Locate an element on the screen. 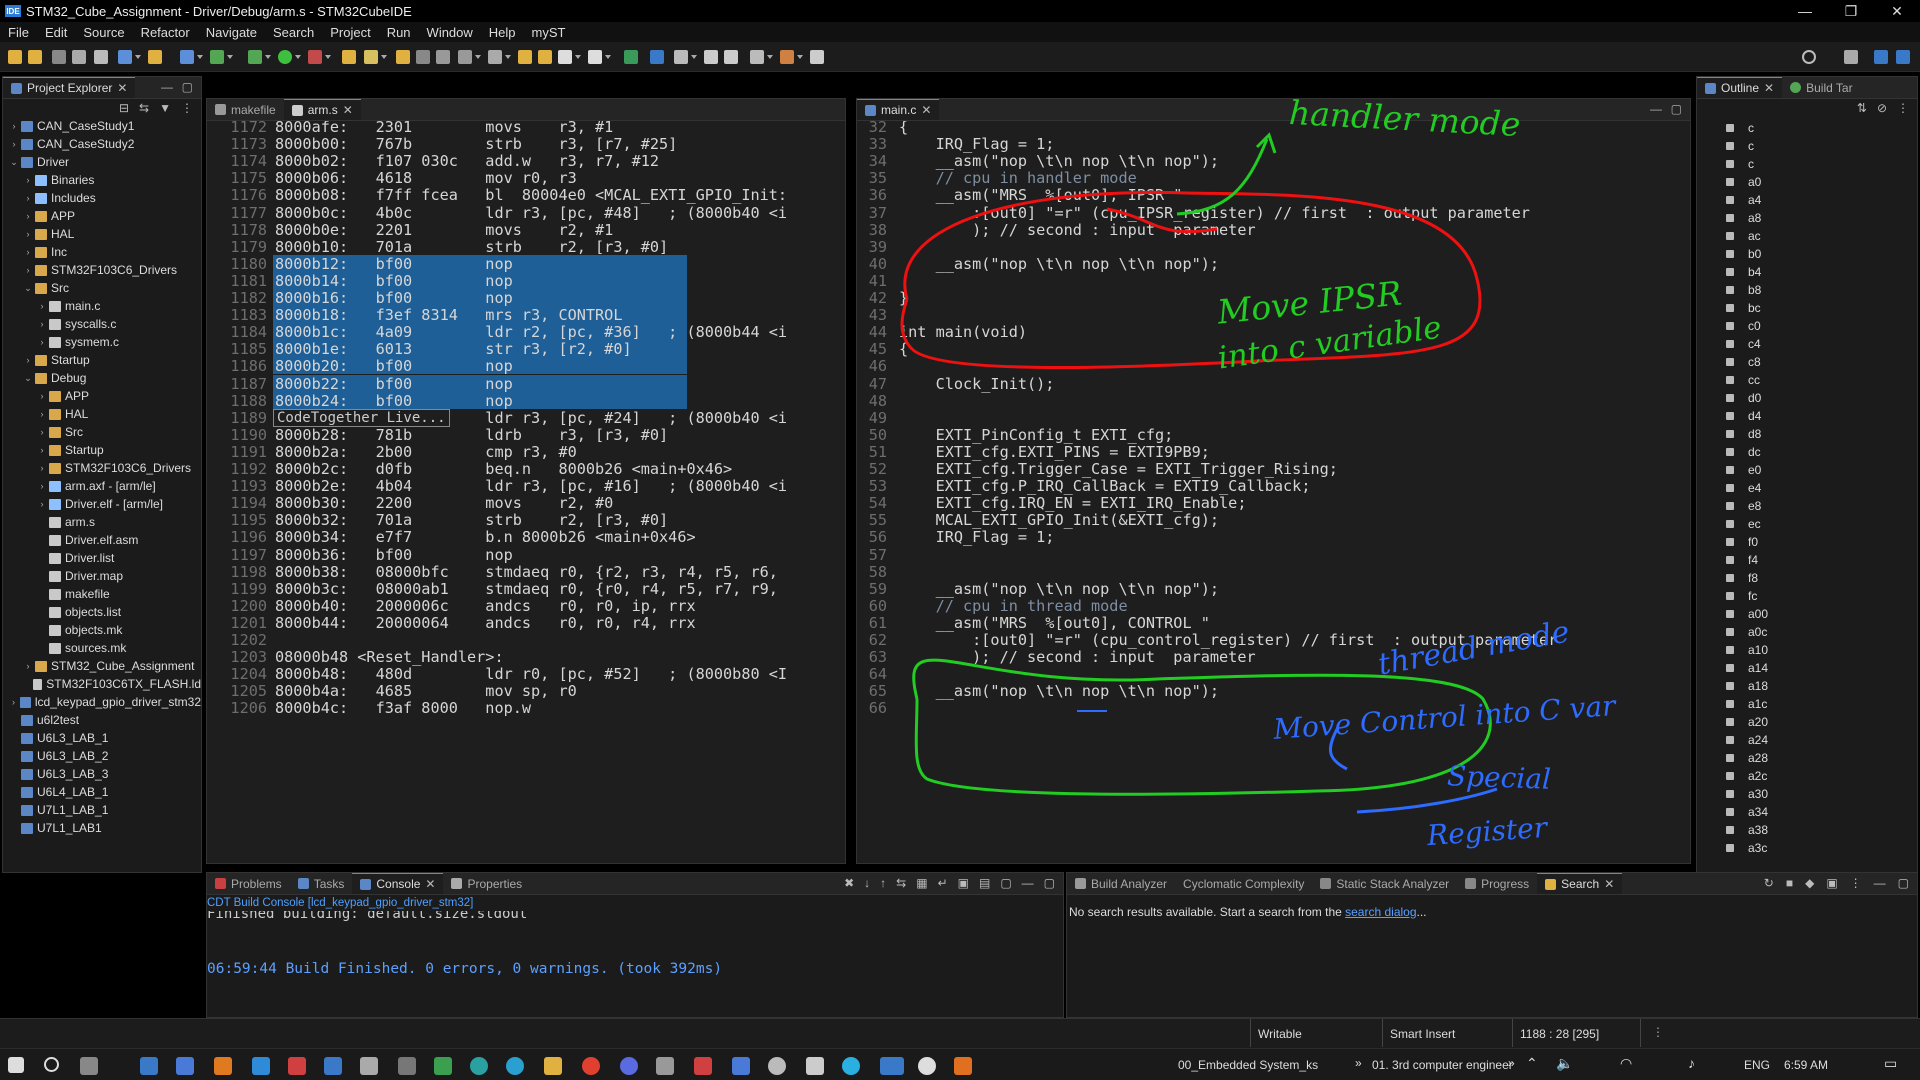 The height and width of the screenshot is (1080, 1920). tree-item: › CAN_CaseStudy2 is located at coordinates (102, 144).